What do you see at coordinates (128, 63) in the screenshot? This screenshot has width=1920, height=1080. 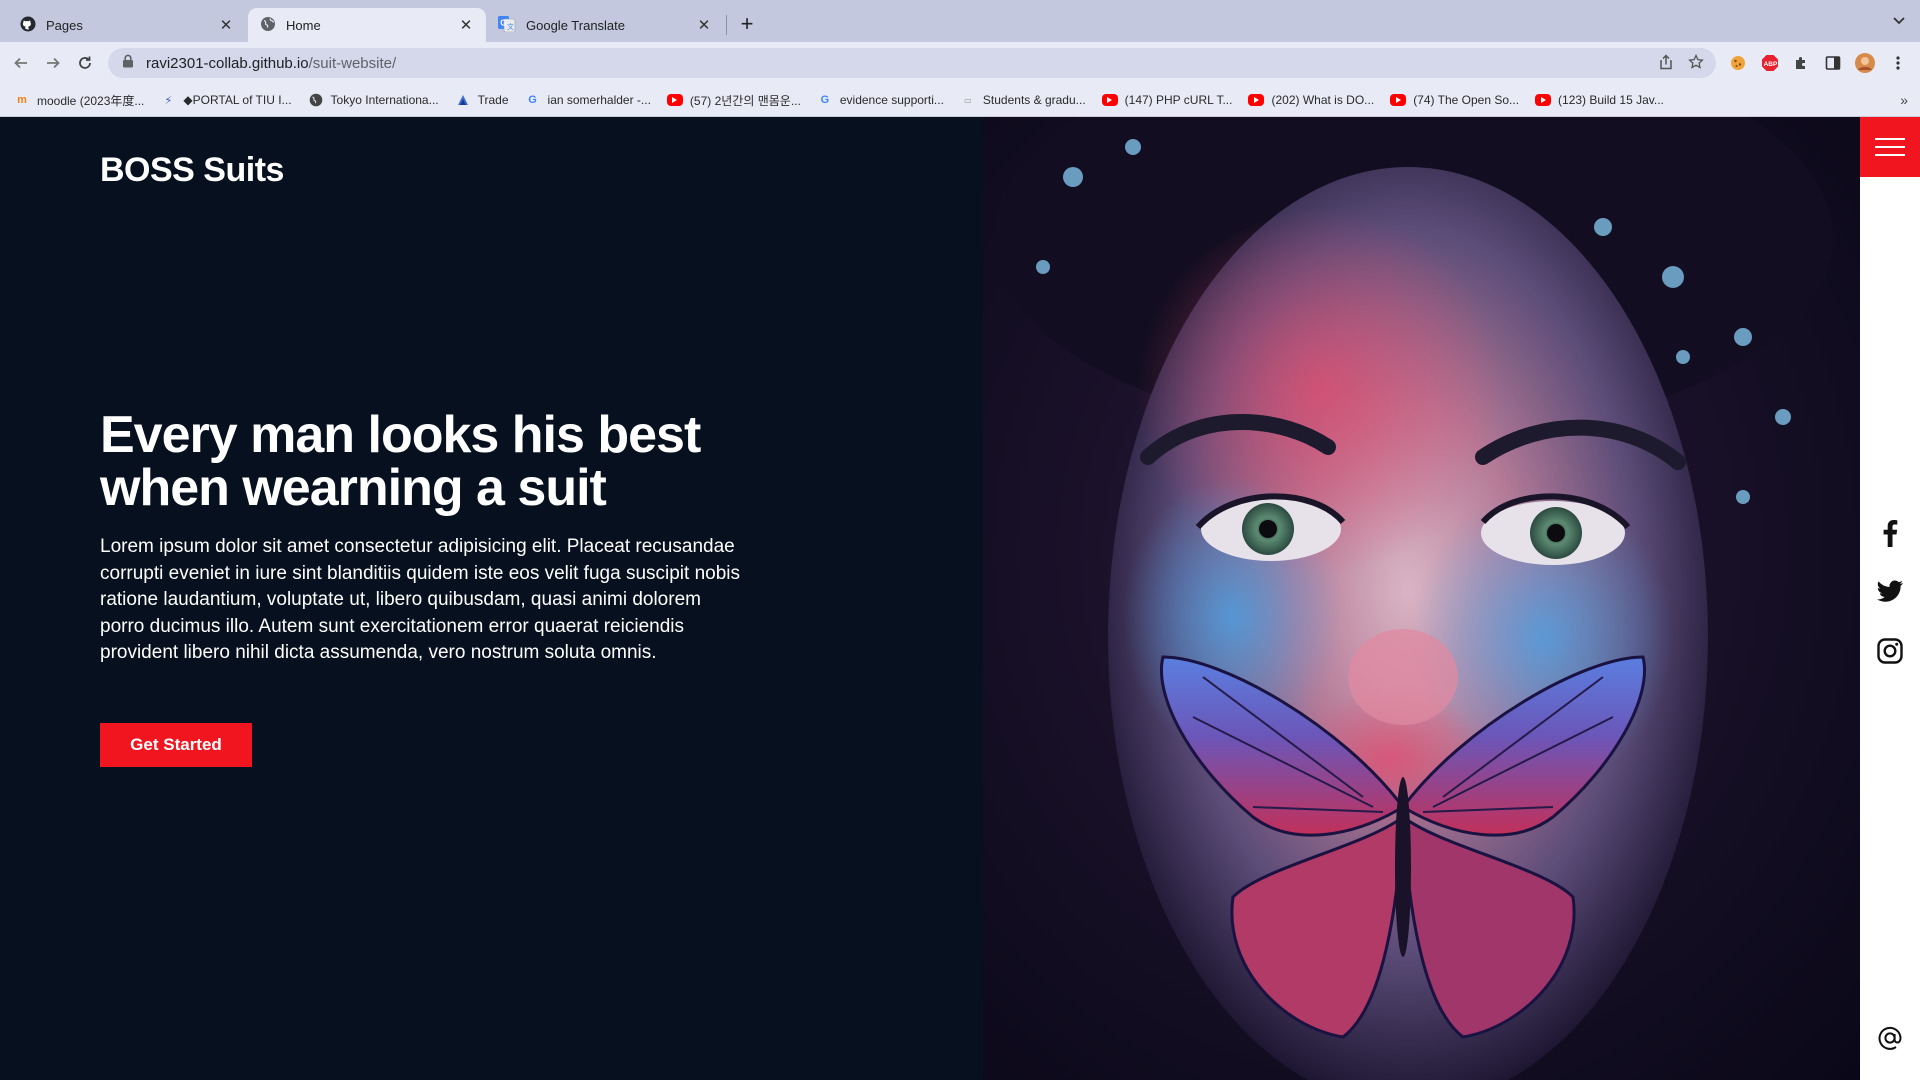 I see `lock-icon` at bounding box center [128, 63].